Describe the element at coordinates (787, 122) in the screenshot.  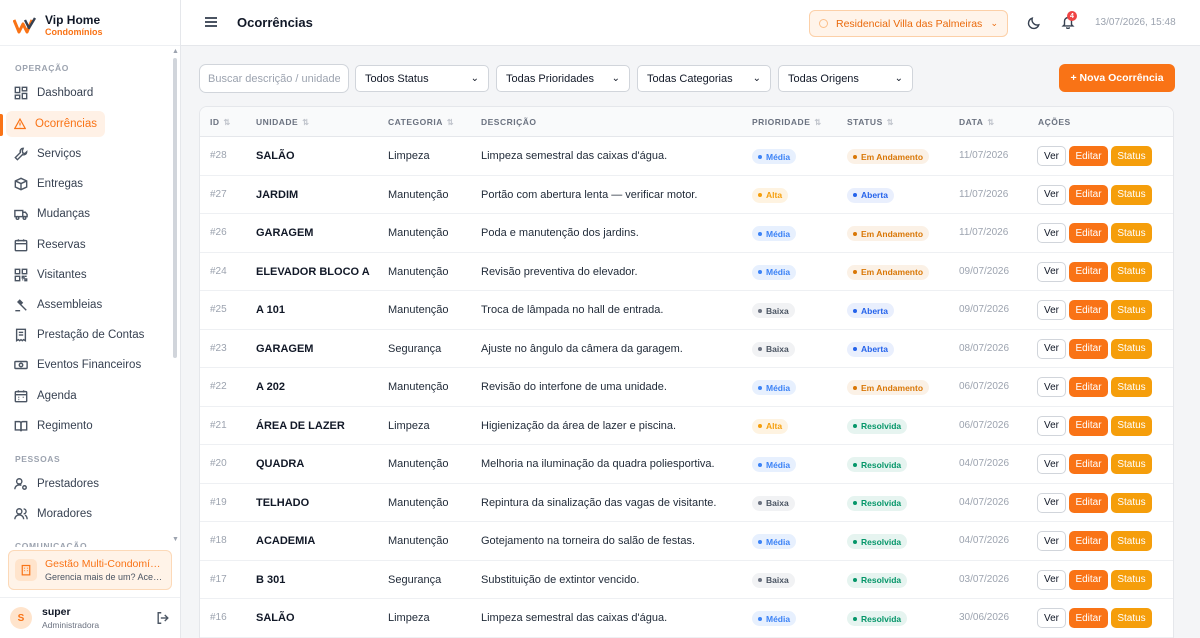
I see `column-header-priority: PRIORIDADE ⇅` at that location.